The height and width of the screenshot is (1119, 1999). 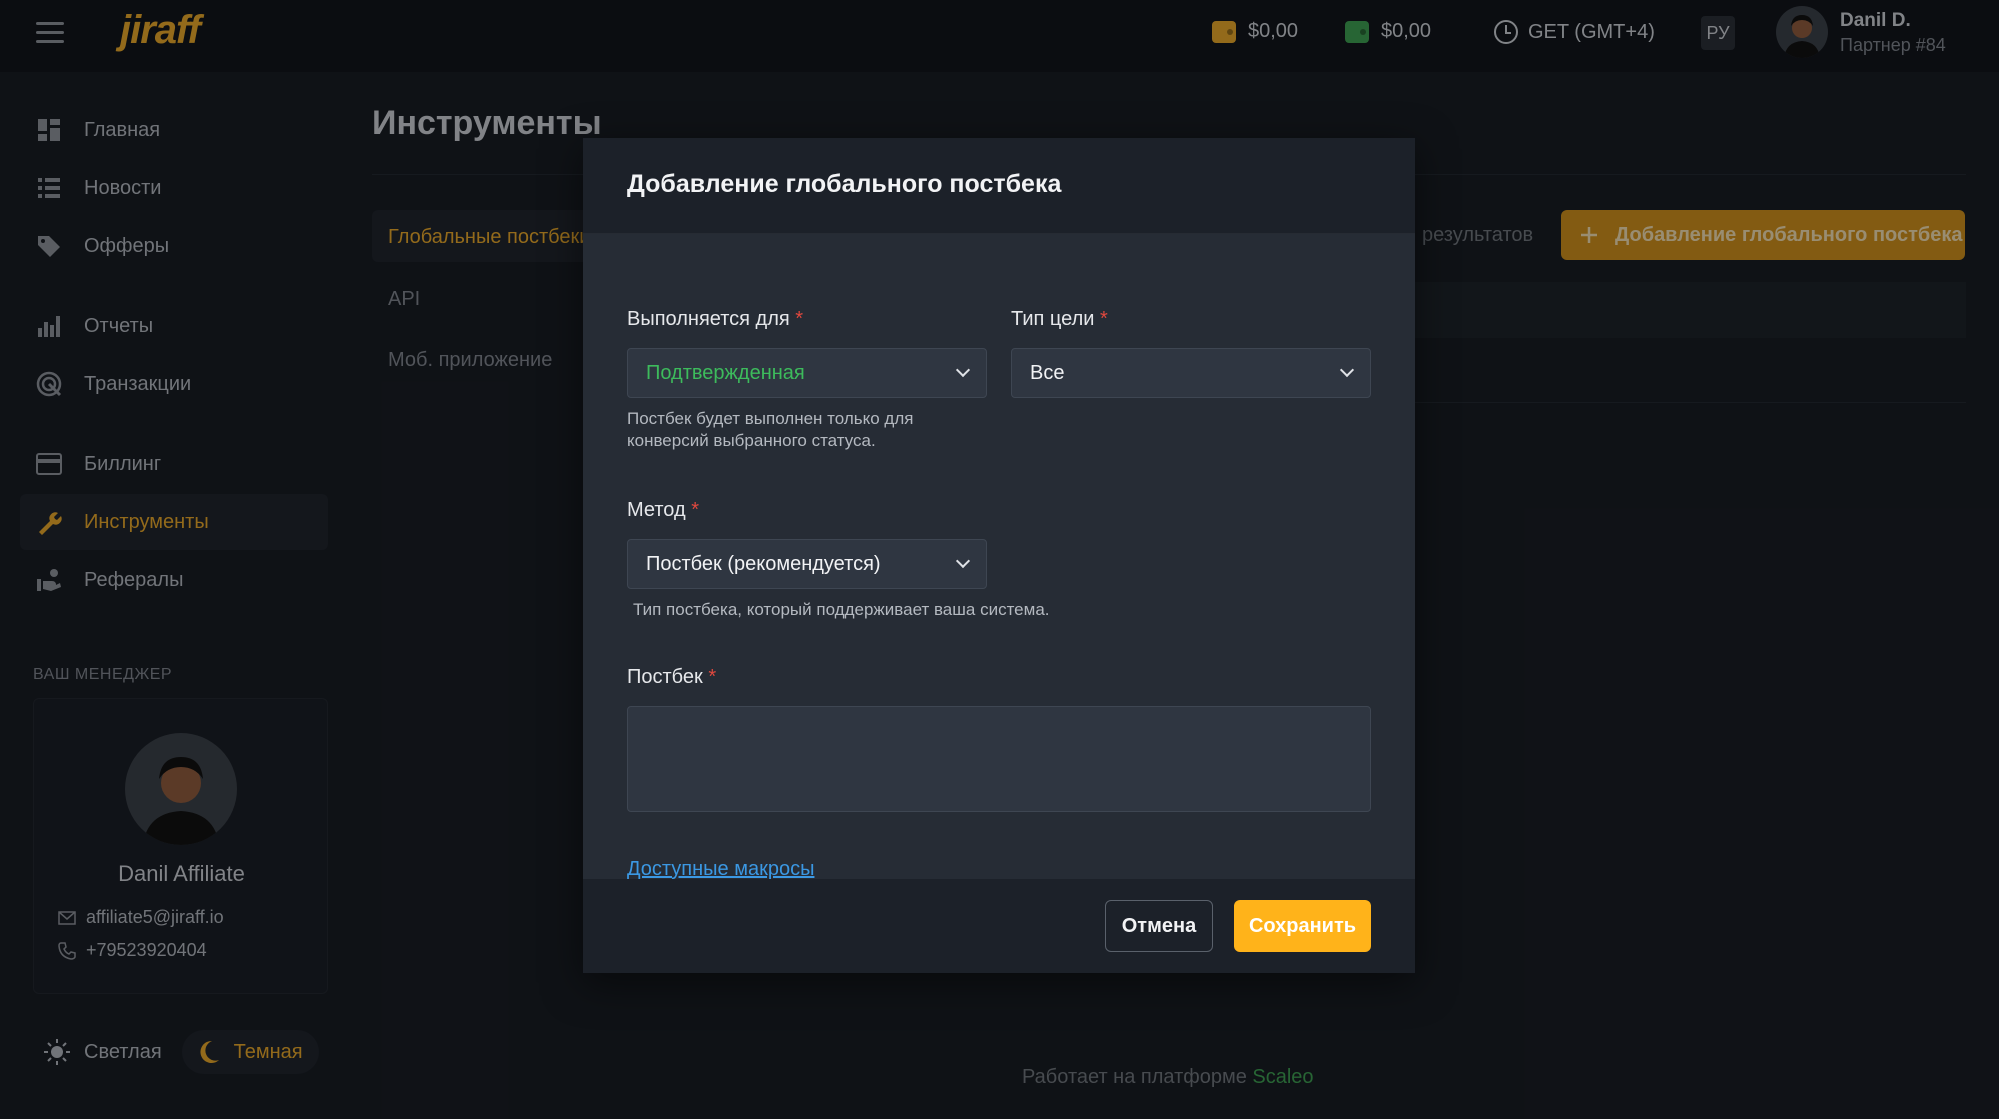 I want to click on postback-url-input, so click(x=999, y=759).